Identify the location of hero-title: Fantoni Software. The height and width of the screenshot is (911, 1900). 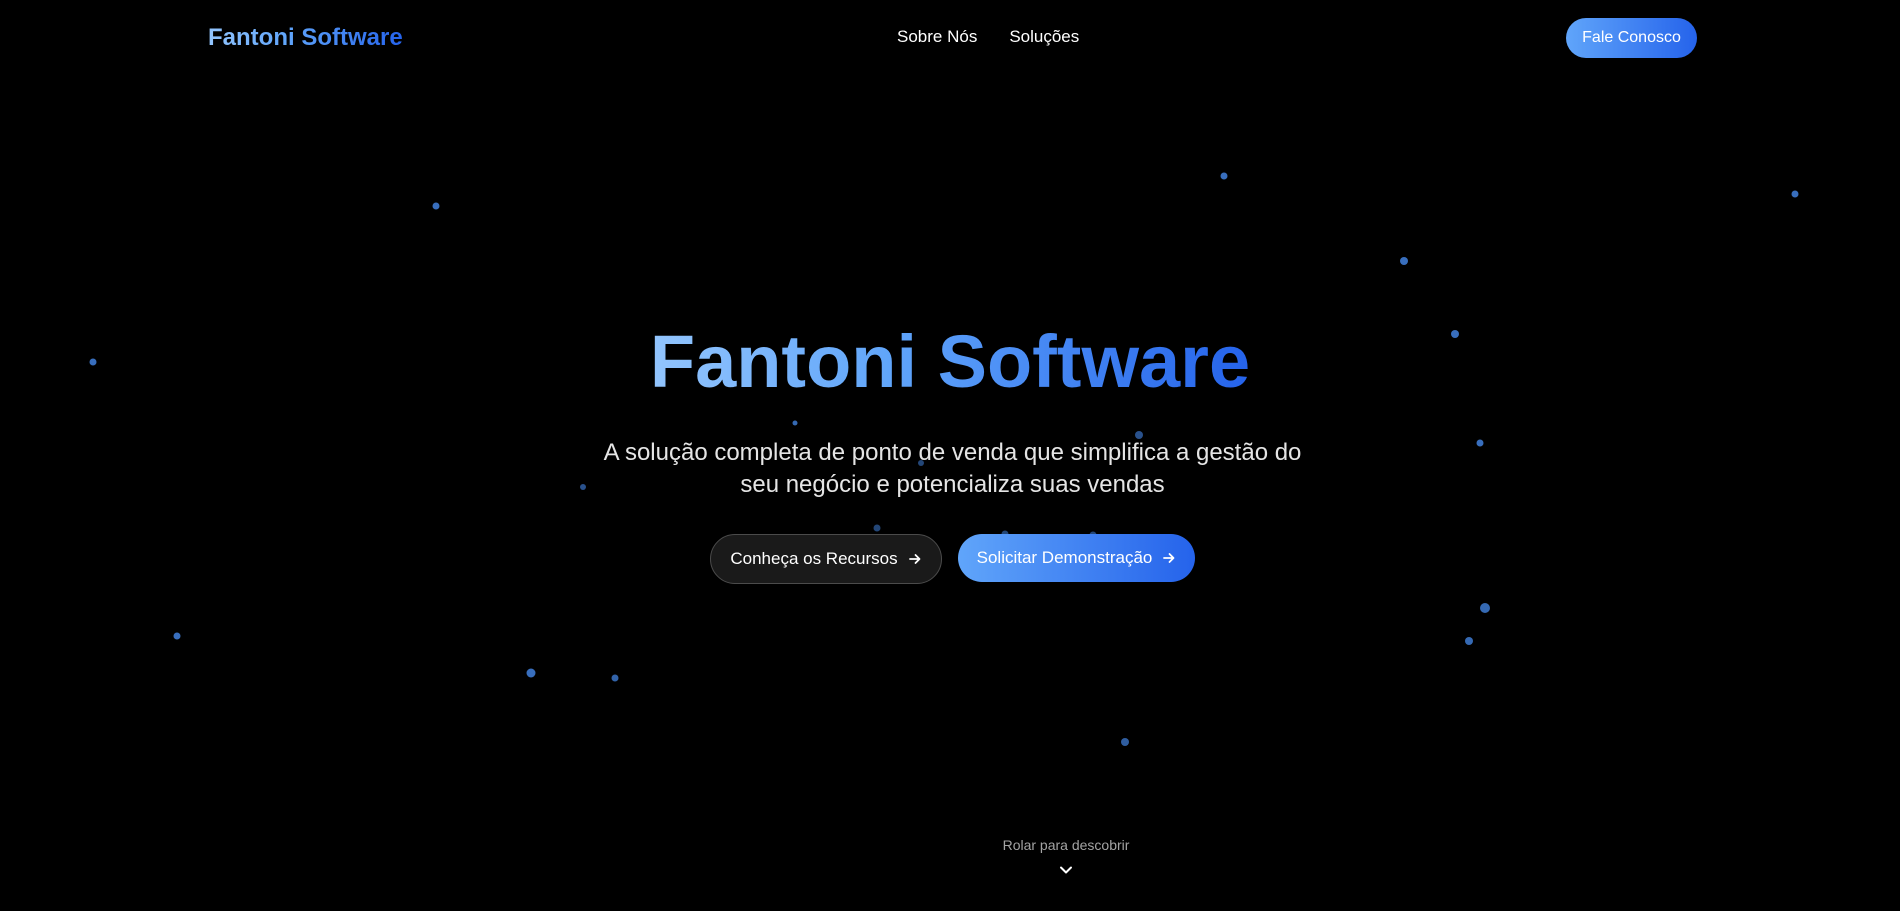
(950, 362).